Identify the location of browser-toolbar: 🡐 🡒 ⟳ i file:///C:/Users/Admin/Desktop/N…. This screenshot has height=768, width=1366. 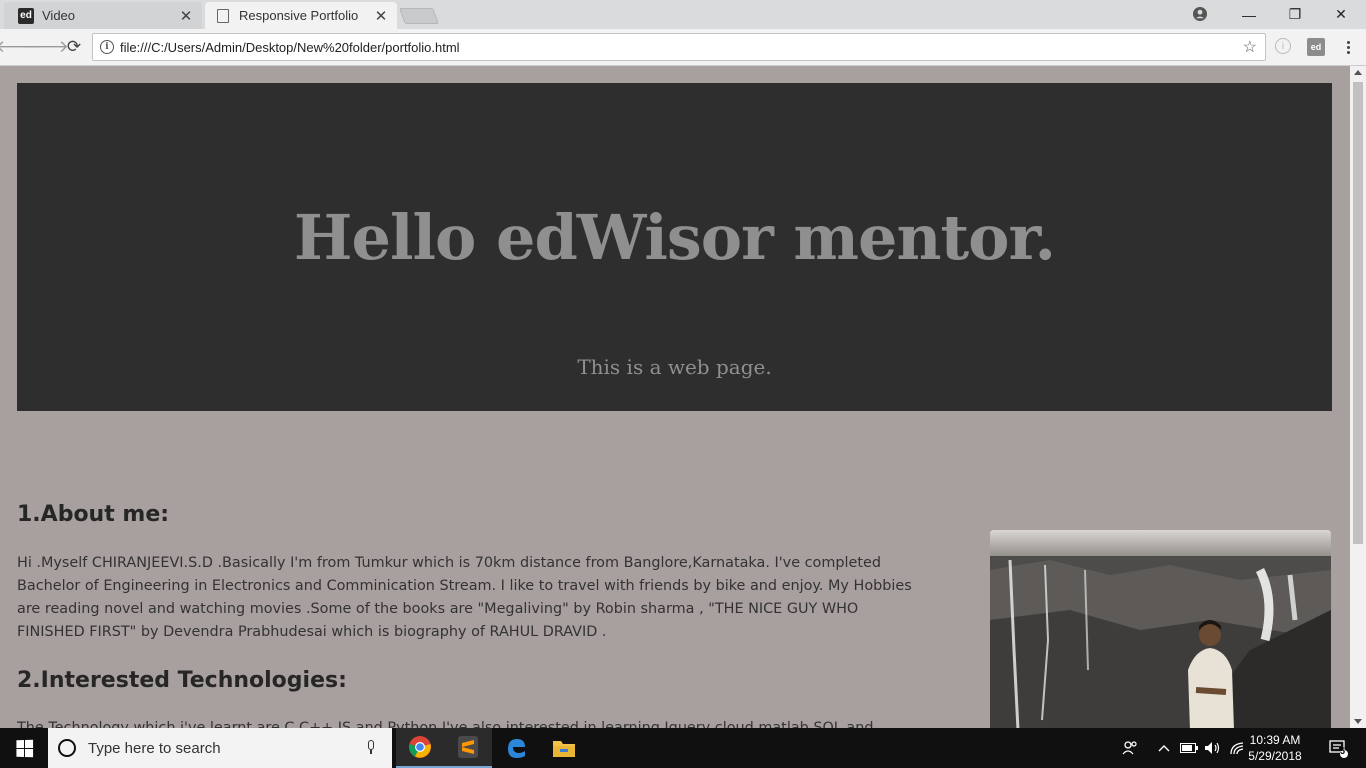
(683, 47).